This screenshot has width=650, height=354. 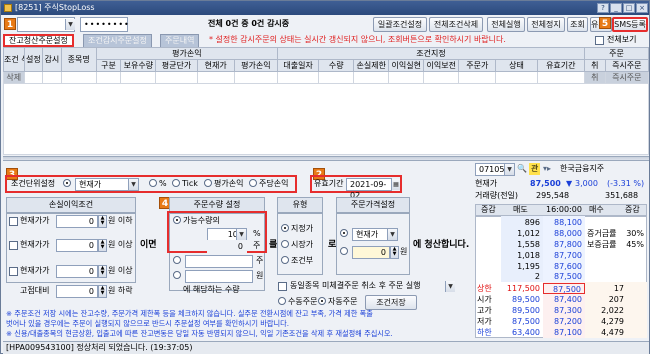 I want to click on auto-order-option: 자동주문, so click(x=337, y=302).